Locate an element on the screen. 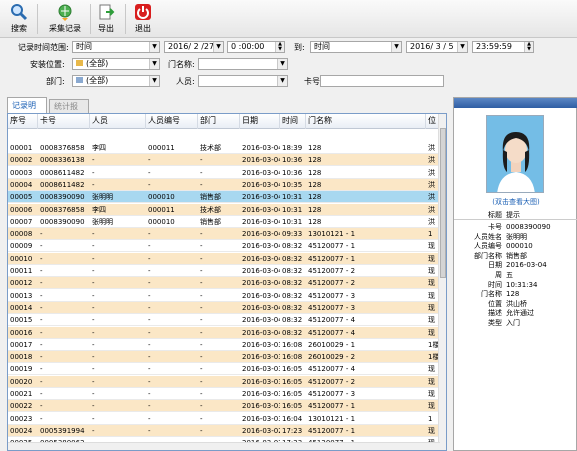 The height and width of the screenshot is (451, 577). column-header: 时间 is located at coordinates (293, 121).